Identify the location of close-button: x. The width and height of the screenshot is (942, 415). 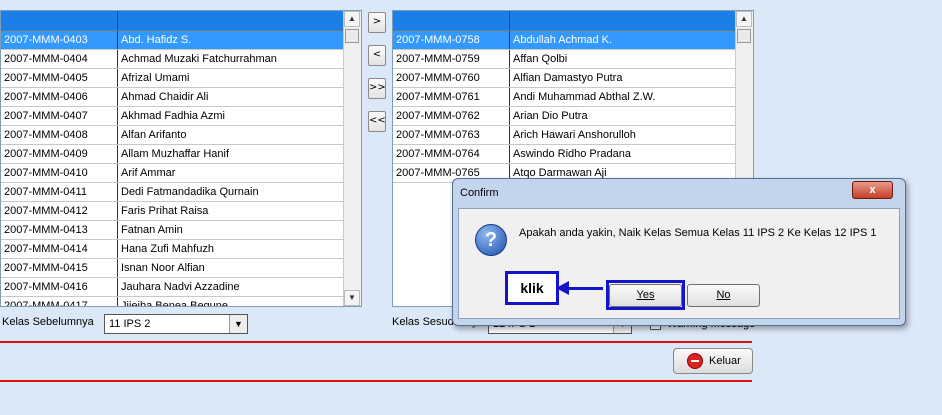
(872, 190).